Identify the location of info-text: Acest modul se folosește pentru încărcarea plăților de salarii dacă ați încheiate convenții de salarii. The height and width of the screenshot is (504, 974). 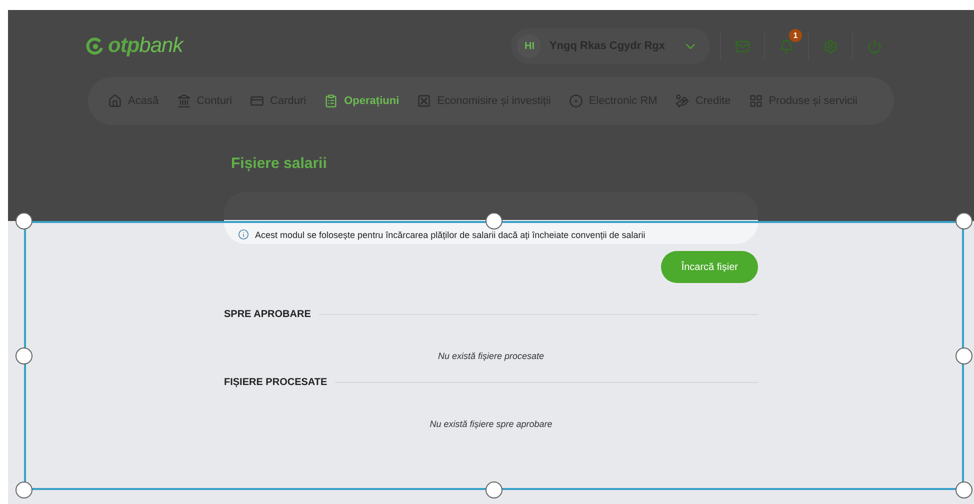
(450, 235).